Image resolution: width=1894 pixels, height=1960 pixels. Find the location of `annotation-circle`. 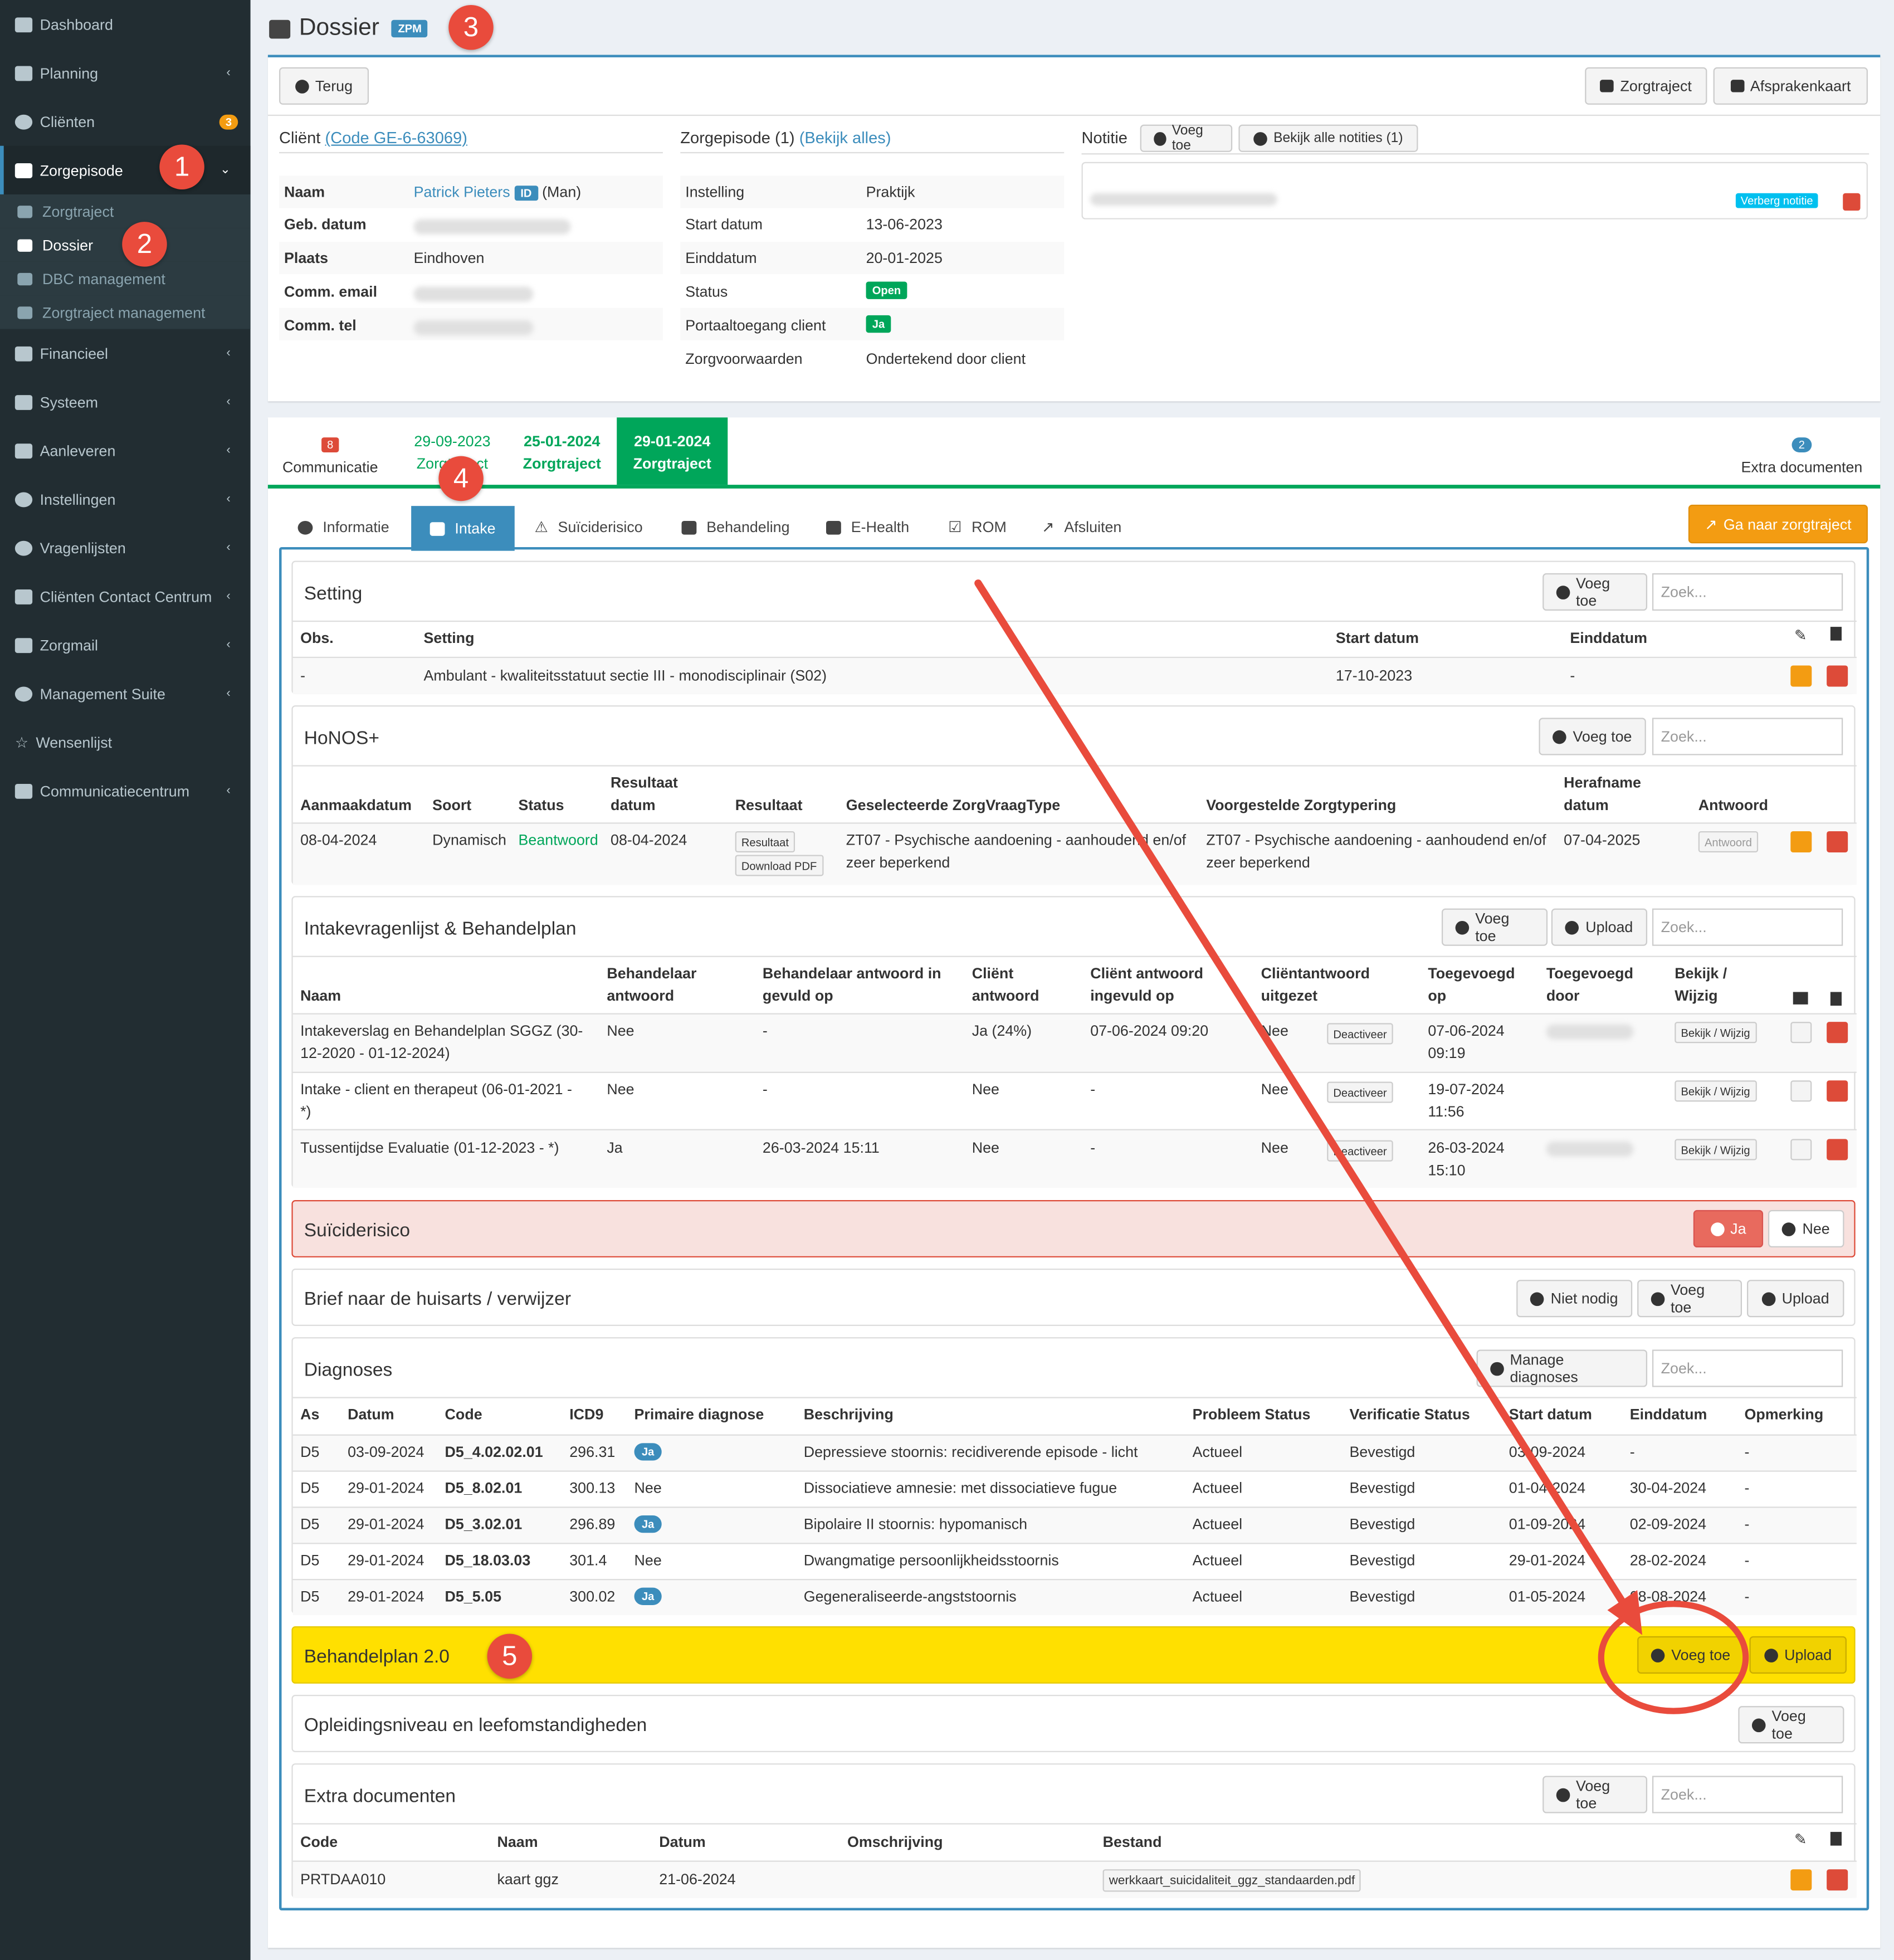

annotation-circle is located at coordinates (1673, 1657).